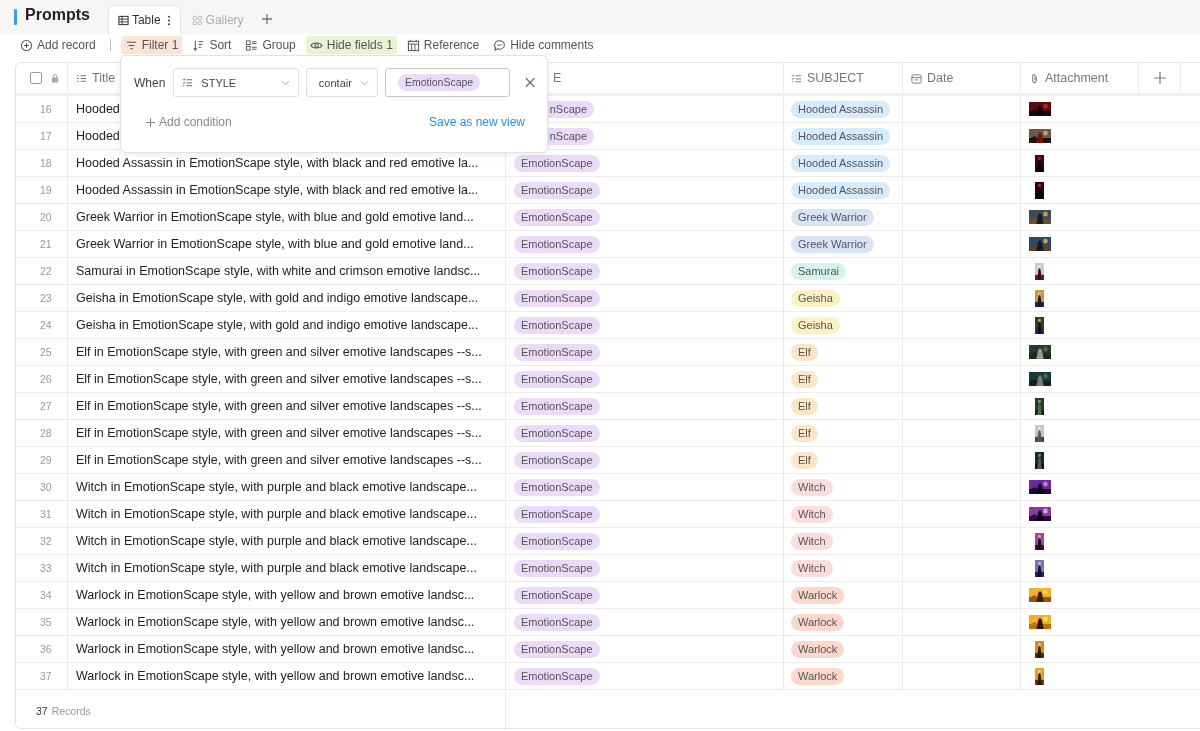  What do you see at coordinates (46, 217) in the screenshot?
I see `row-number: 20` at bounding box center [46, 217].